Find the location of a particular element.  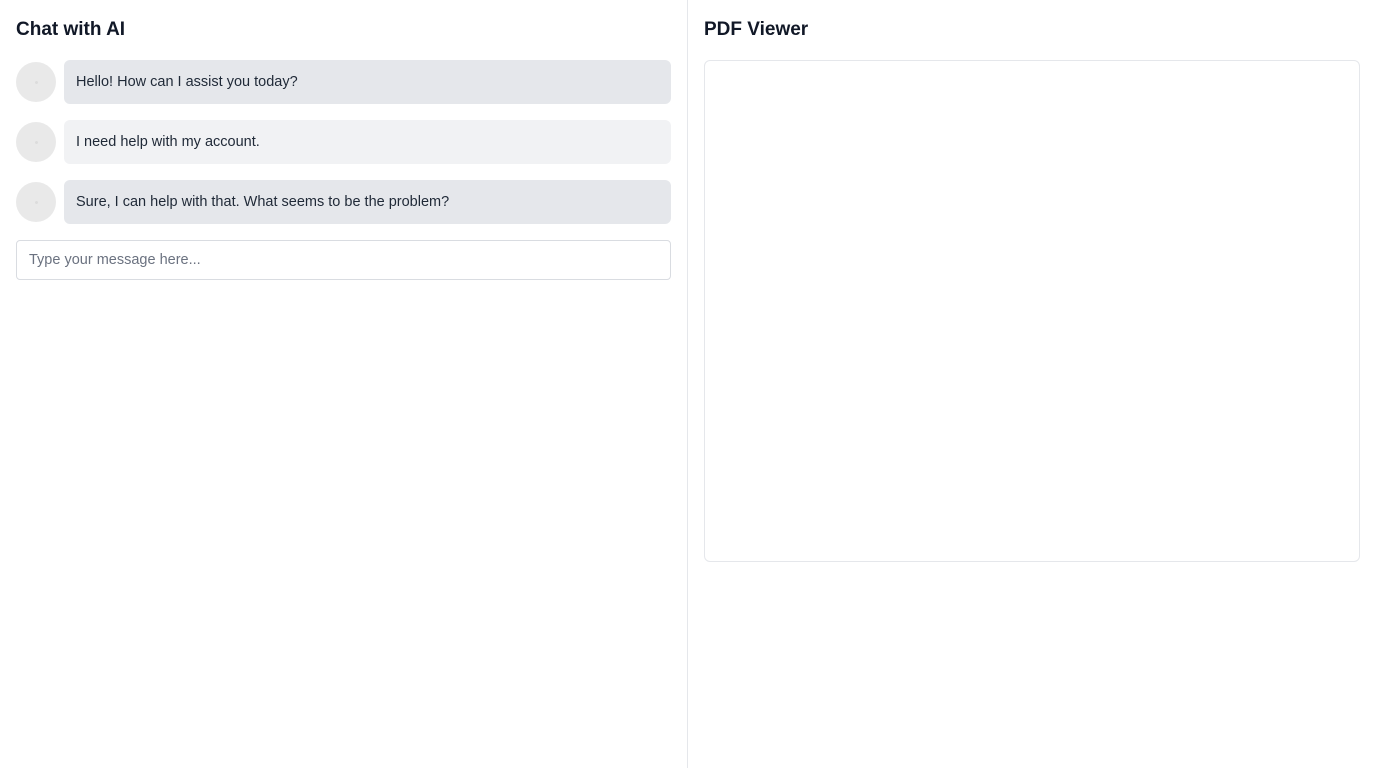

message-bubble: I need help with my account. is located at coordinates (367, 142).